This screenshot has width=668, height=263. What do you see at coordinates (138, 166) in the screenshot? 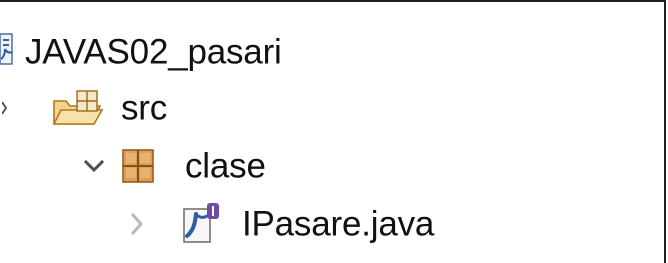
I see `package-icon` at bounding box center [138, 166].